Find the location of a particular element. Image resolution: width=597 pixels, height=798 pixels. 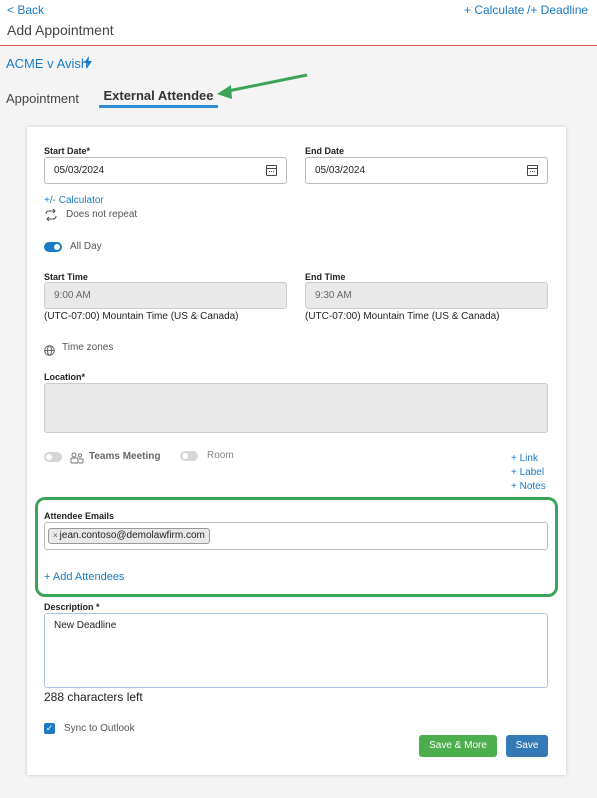

globe-icon is located at coordinates (49, 352).